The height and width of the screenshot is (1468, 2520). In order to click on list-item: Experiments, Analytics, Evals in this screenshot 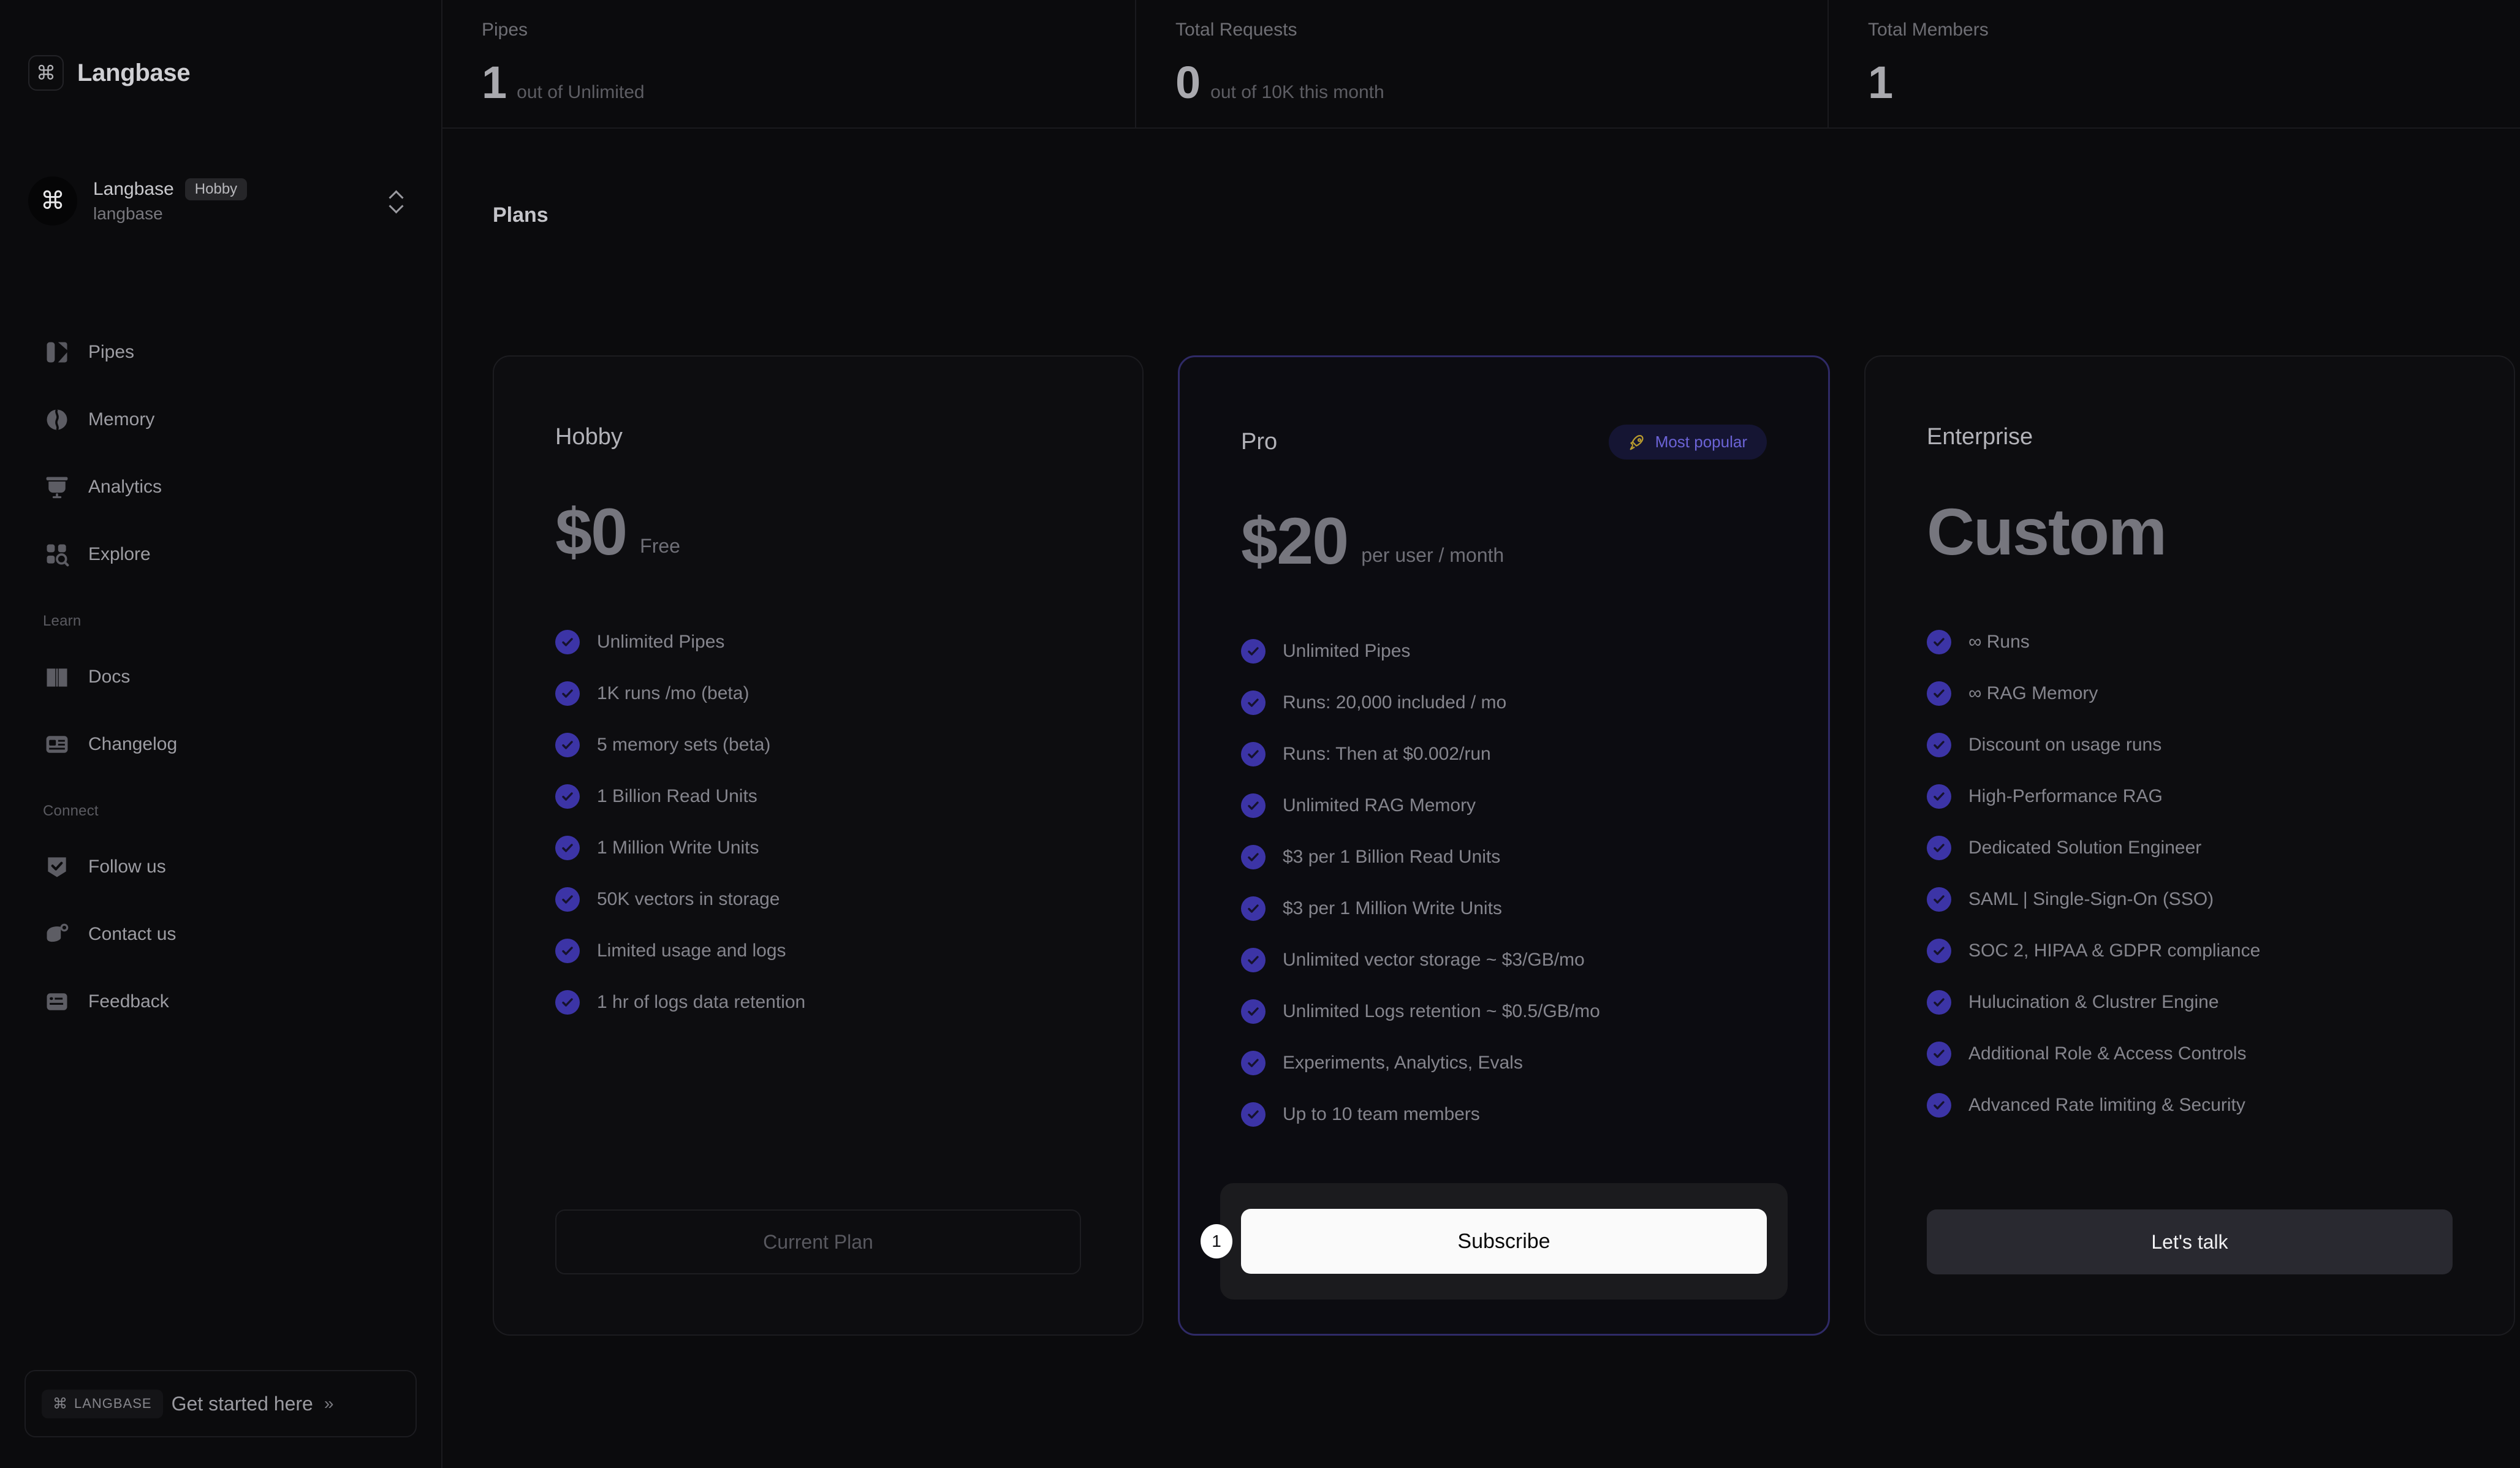, I will do `click(1504, 1062)`.